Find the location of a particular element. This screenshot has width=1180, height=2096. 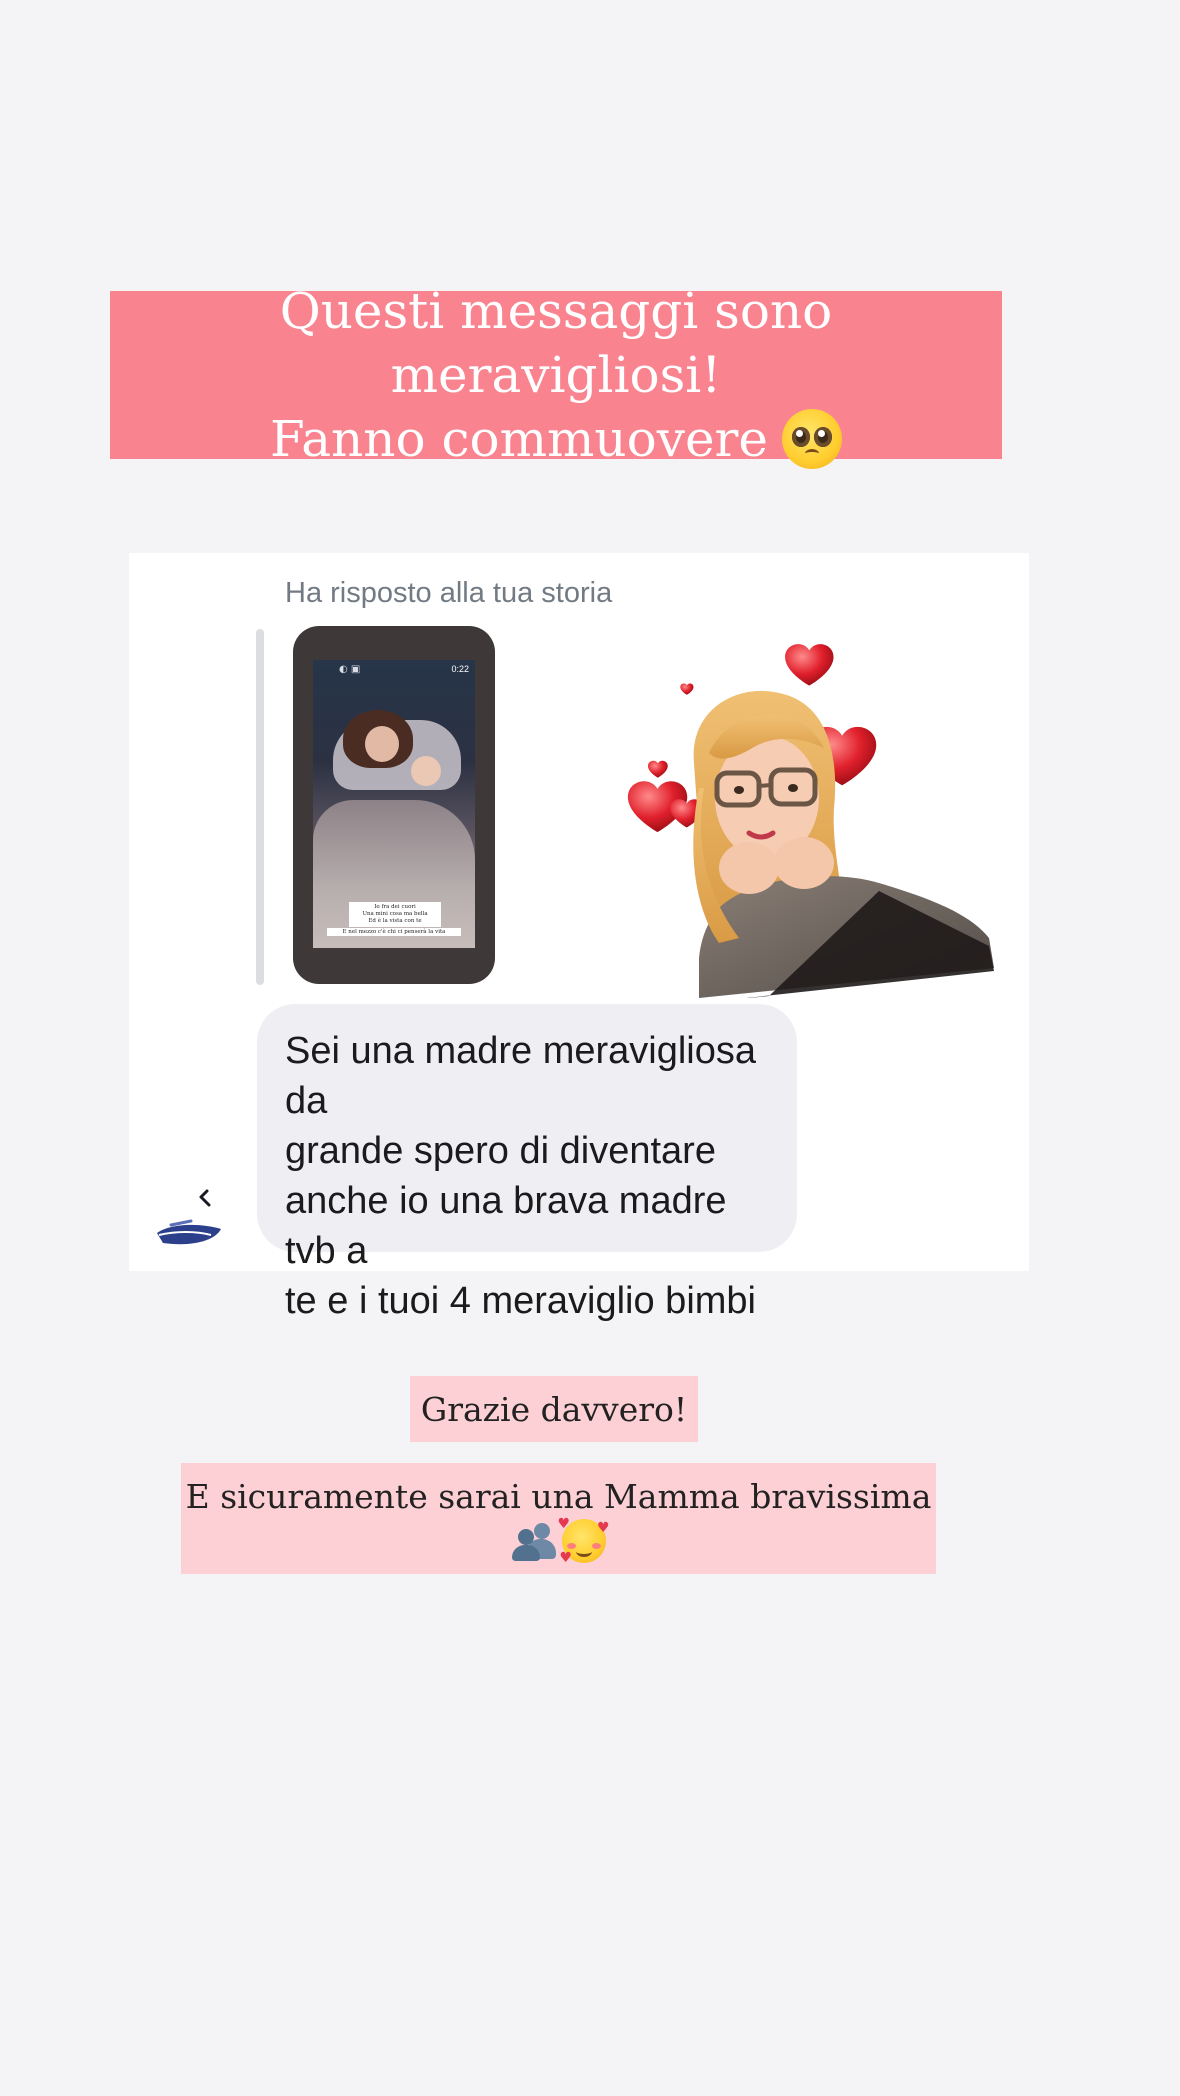

story-child-face is located at coordinates (426, 771).